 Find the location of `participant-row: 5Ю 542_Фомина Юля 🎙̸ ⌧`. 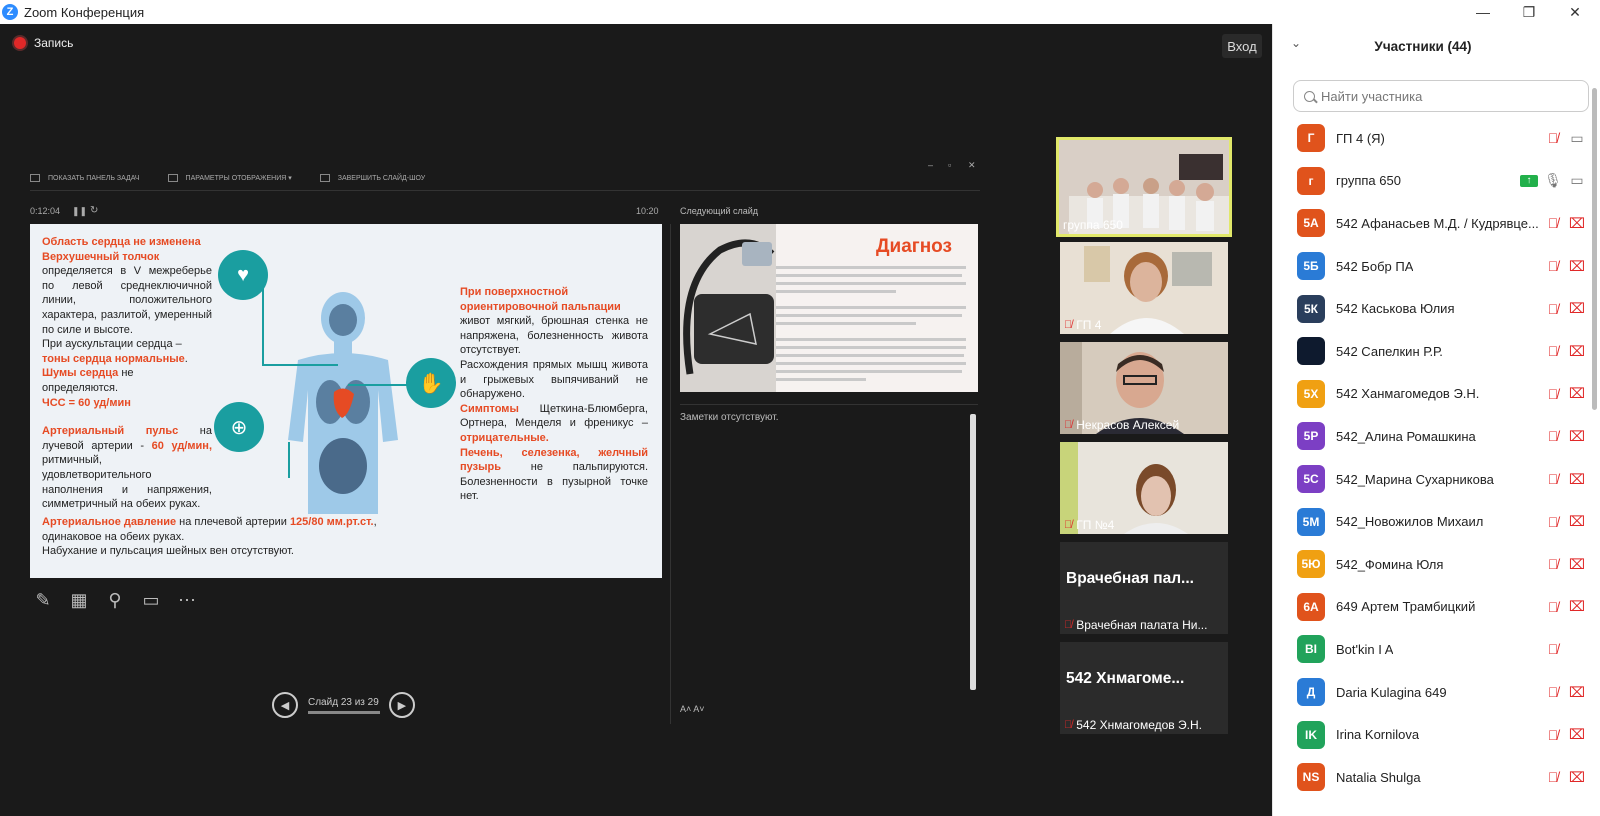

participant-row: 5Ю 542_Фомина Юля 🎙̸ ⌧ is located at coordinates (1430, 564).